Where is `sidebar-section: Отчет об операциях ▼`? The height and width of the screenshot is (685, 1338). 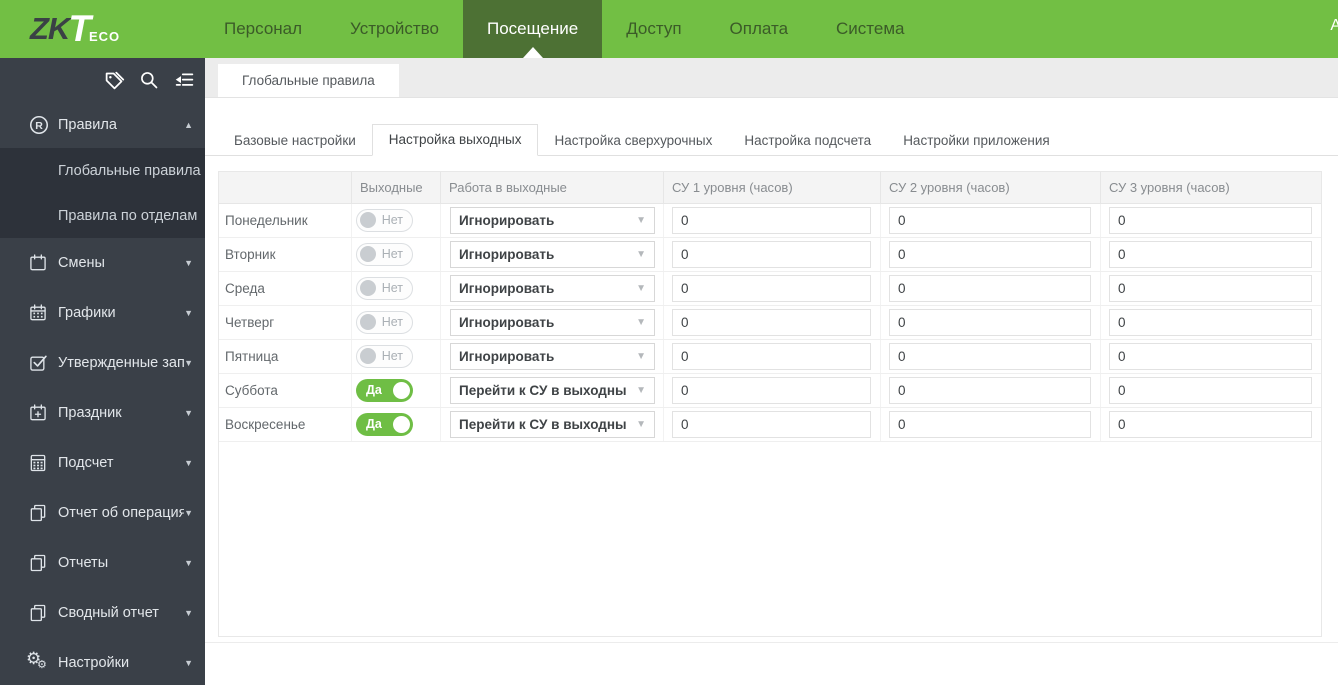 sidebar-section: Отчет об операциях ▼ is located at coordinates (102, 513).